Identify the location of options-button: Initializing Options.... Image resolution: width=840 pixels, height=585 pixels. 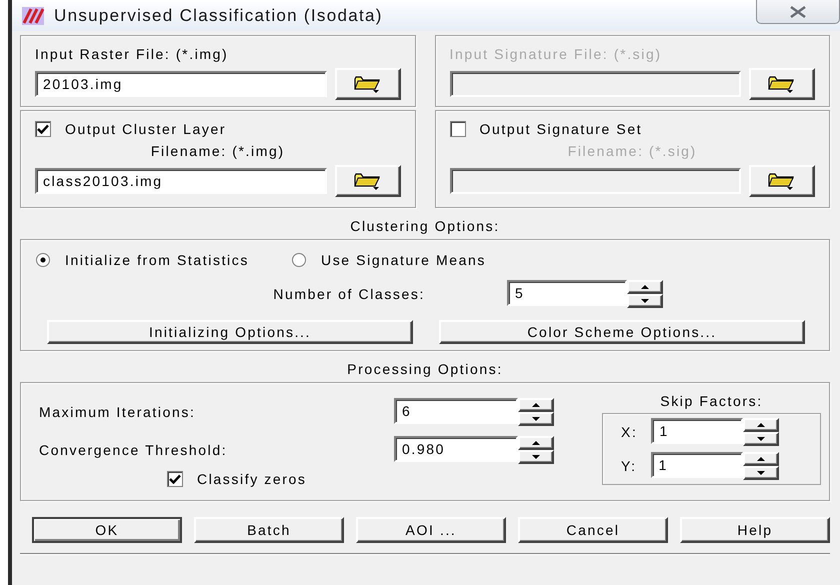
(230, 332).